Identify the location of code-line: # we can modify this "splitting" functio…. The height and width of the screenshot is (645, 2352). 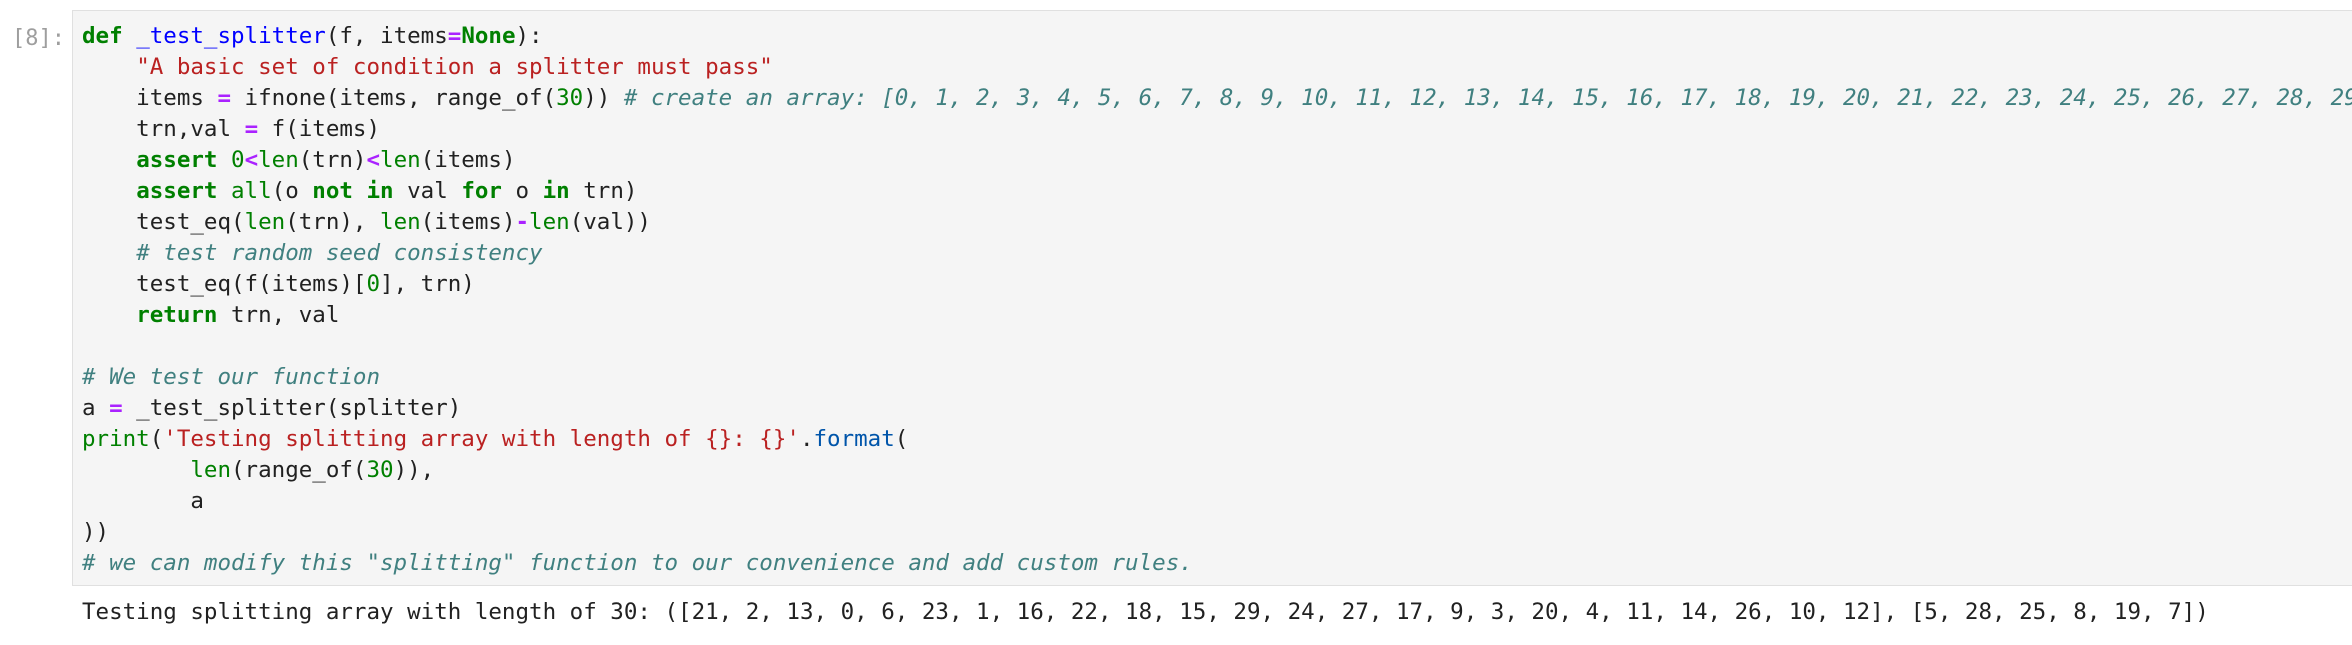
(1217, 563).